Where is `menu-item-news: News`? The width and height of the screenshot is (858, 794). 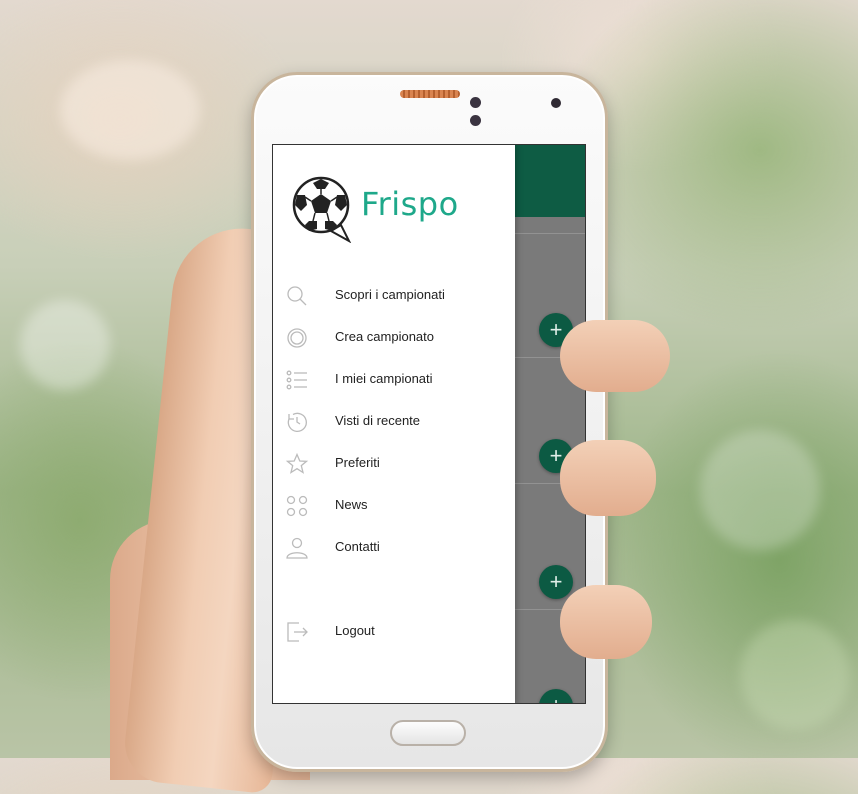
menu-item-news: News is located at coordinates (394, 506).